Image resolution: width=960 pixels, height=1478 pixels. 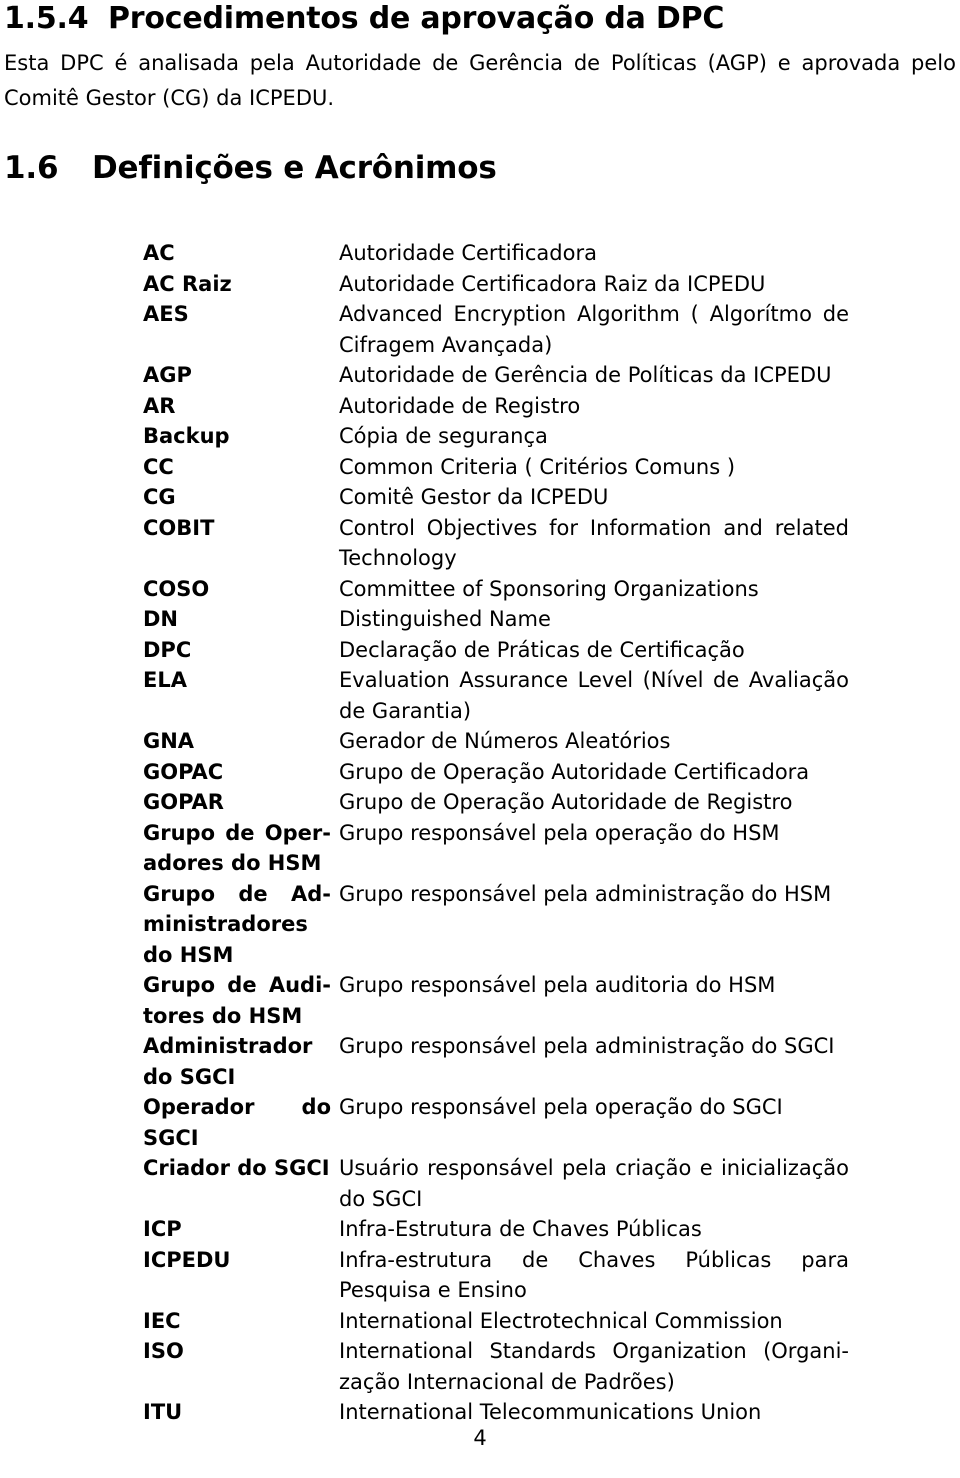 What do you see at coordinates (183, 802) in the screenshot?
I see `definition-term: GOPAR` at bounding box center [183, 802].